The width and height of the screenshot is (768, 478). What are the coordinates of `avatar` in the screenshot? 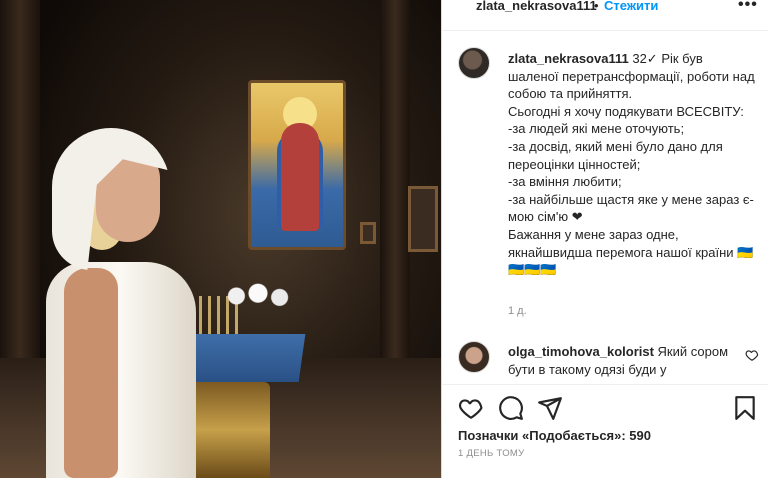 It's located at (474, 63).